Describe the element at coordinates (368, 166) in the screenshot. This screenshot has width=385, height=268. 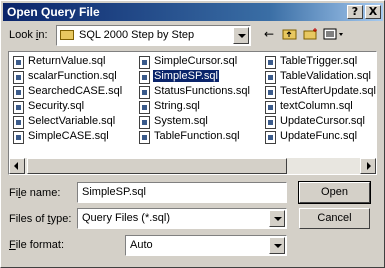
I see `scroll-right-icon` at that location.